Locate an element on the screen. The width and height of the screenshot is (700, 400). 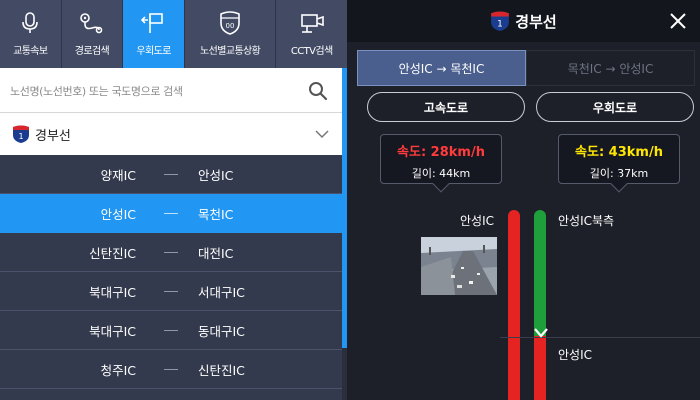
section-from: 양재IC is located at coordinates (118, 175).